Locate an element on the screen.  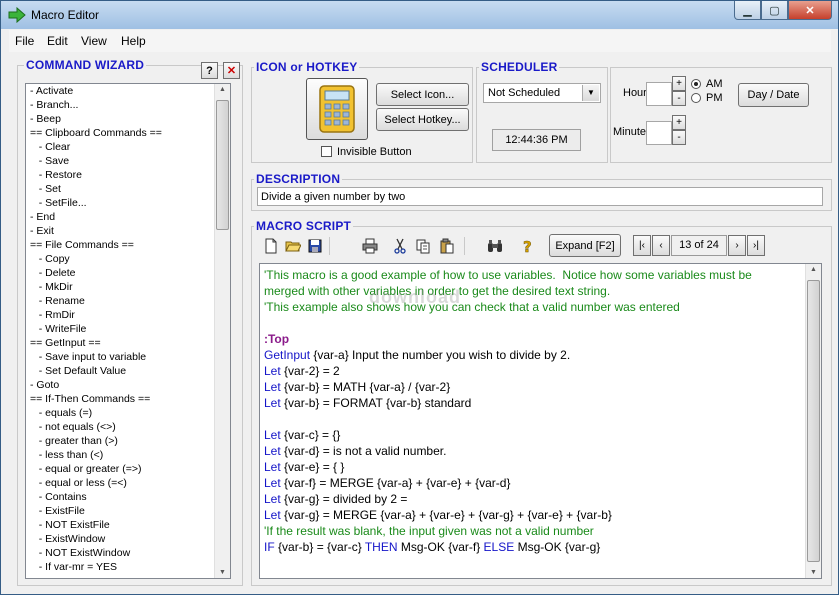
command-list-item: - equals (=) is located at coordinates (128, 413).